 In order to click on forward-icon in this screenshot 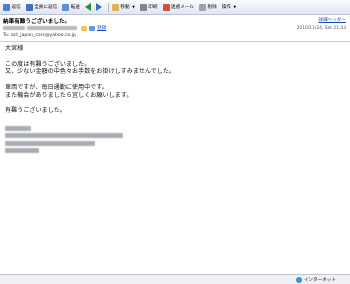, I will do `click(66, 7)`.